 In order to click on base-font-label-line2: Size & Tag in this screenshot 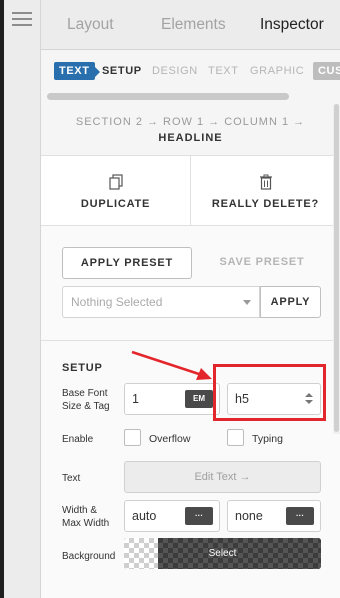, I will do `click(86, 406)`.